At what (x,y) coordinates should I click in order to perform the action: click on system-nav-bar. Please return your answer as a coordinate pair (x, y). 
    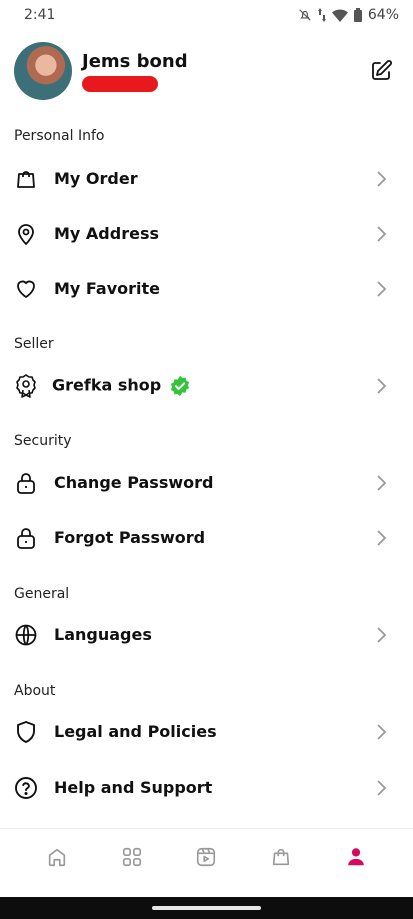
    Looking at the image, I should click on (206, 908).